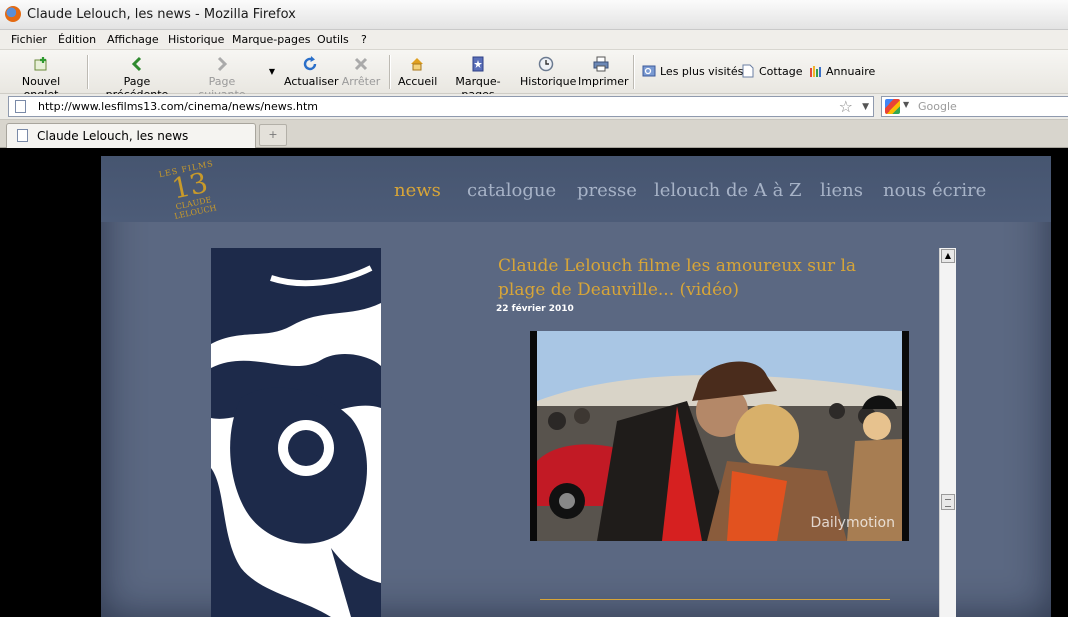 The width and height of the screenshot is (1068, 617). I want to click on site-logo: LES FILMS 13 CLAUDE LELOUCH, so click(192, 195).